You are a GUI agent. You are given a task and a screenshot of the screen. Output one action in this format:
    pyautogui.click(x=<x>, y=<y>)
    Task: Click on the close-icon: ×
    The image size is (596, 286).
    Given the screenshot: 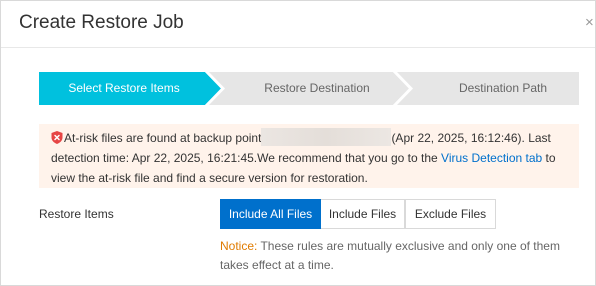 What is the action you would take?
    pyautogui.click(x=590, y=23)
    